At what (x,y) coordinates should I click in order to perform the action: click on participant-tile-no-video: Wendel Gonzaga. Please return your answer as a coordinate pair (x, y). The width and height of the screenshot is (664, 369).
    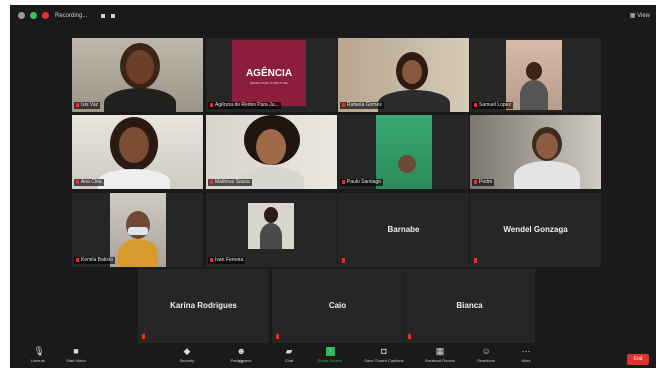
    Looking at the image, I should click on (535, 230).